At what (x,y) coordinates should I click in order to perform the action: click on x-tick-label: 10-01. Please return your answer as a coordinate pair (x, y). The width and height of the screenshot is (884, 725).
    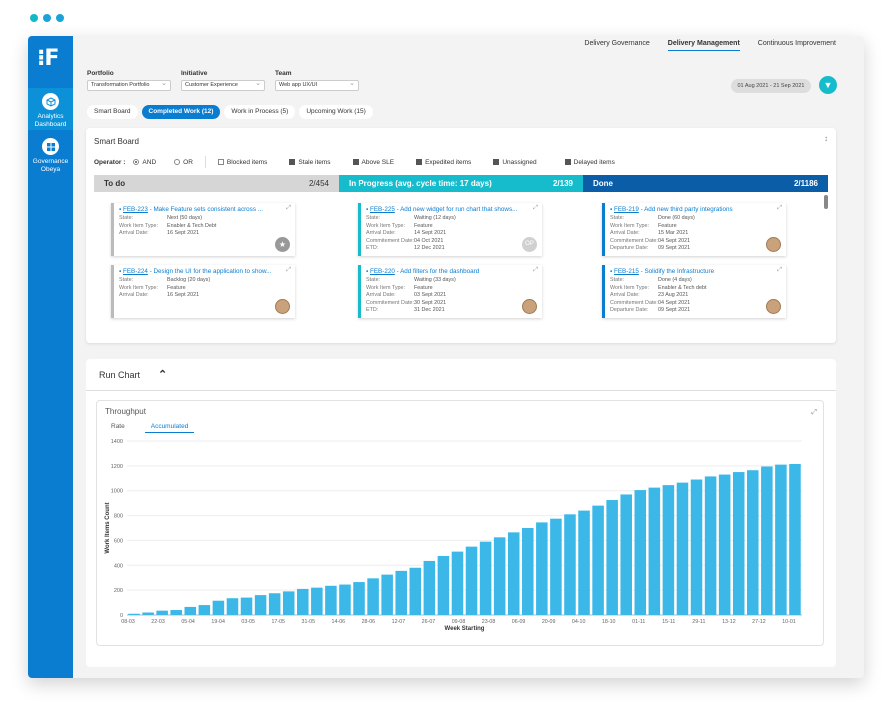
    Looking at the image, I should click on (789, 622).